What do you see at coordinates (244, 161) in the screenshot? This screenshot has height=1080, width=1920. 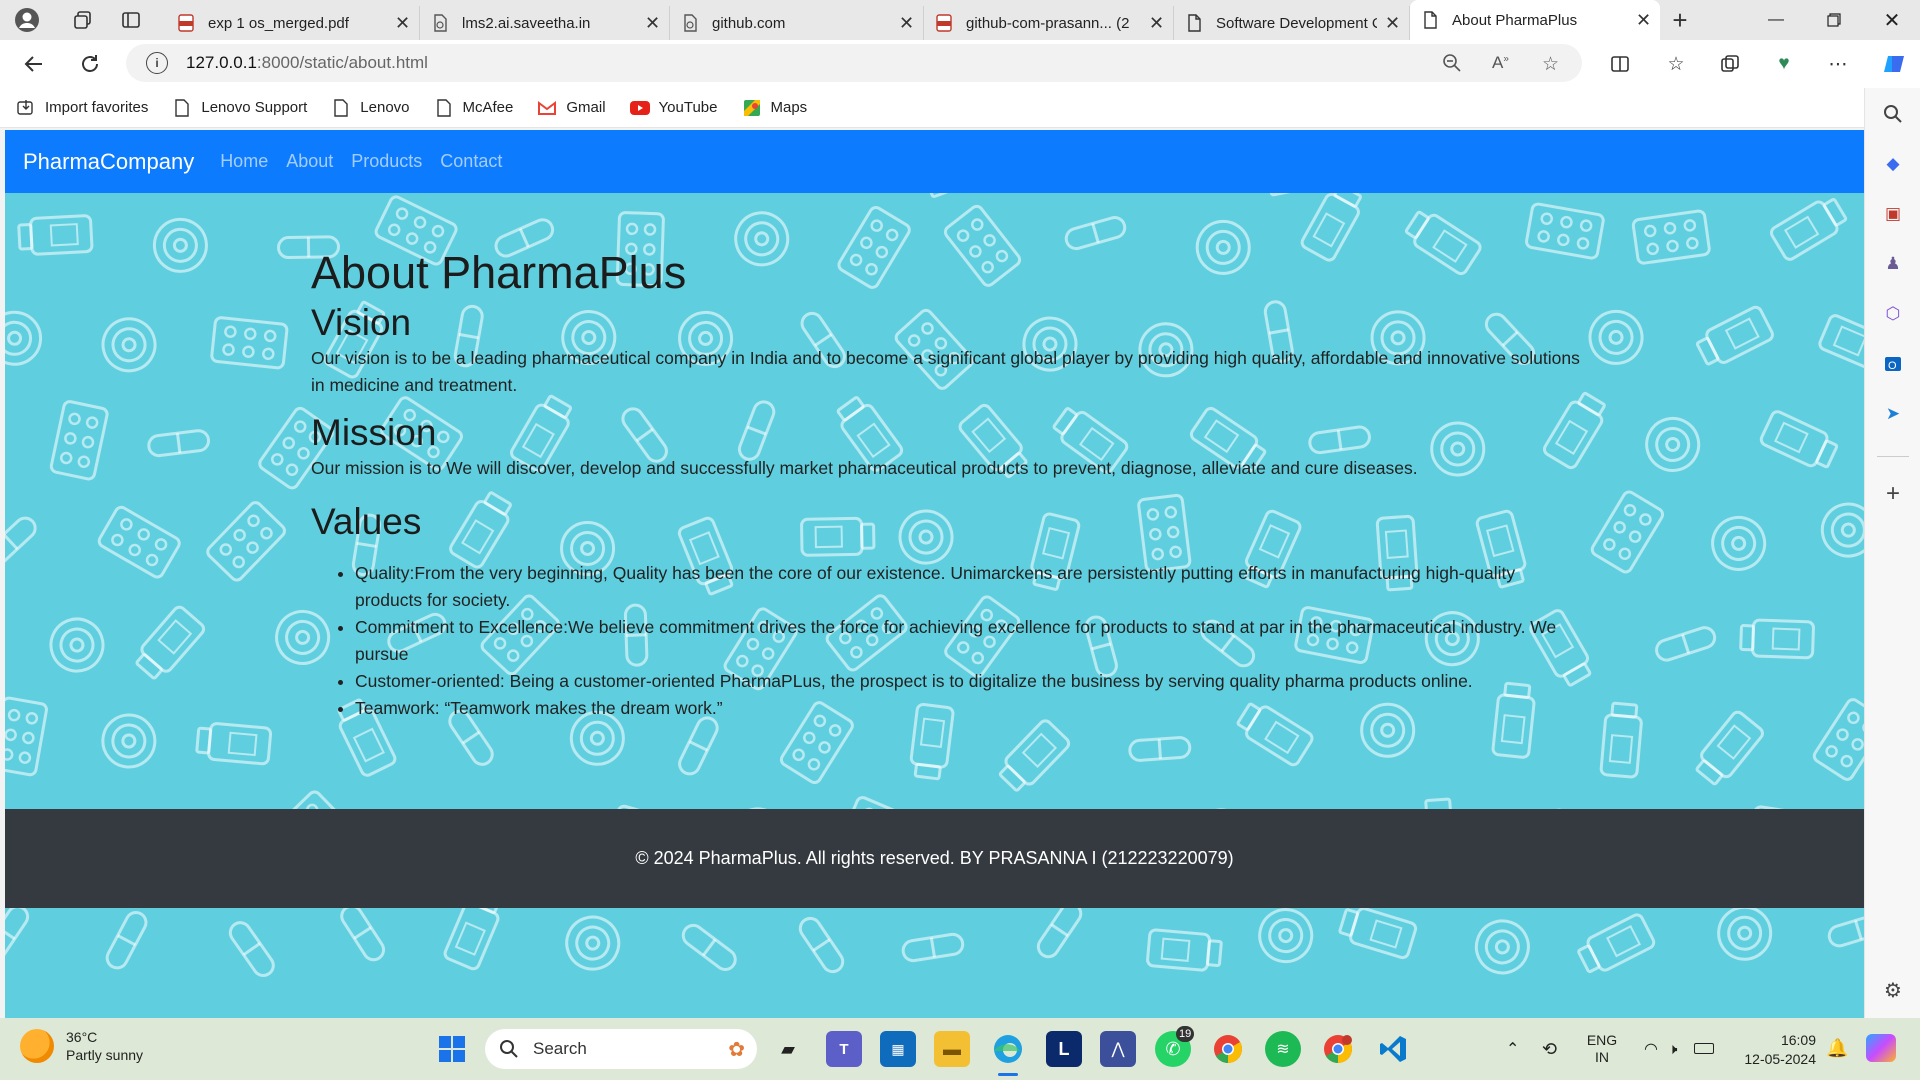 I see `nav-link-home: Home` at bounding box center [244, 161].